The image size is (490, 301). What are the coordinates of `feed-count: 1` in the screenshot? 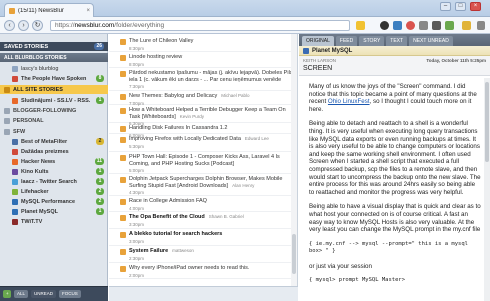 It's located at (100, 171).